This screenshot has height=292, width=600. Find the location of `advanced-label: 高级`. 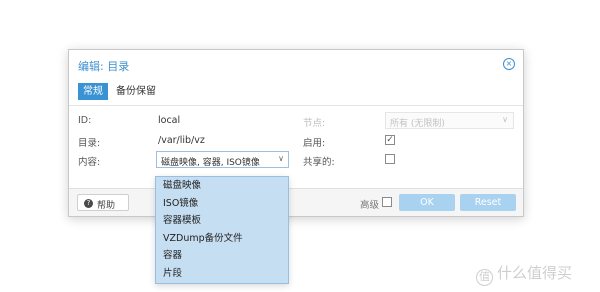

advanced-label: 高级 is located at coordinates (370, 205).